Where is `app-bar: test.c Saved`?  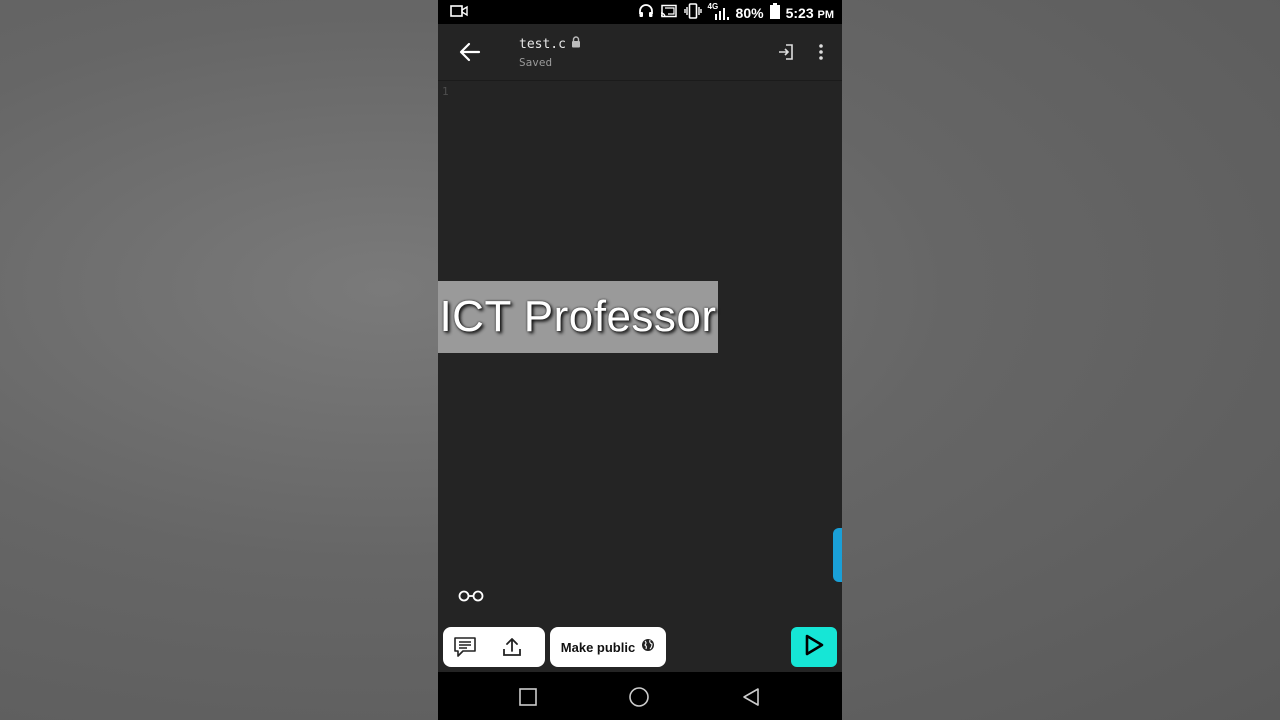
app-bar: test.c Saved is located at coordinates (640, 52).